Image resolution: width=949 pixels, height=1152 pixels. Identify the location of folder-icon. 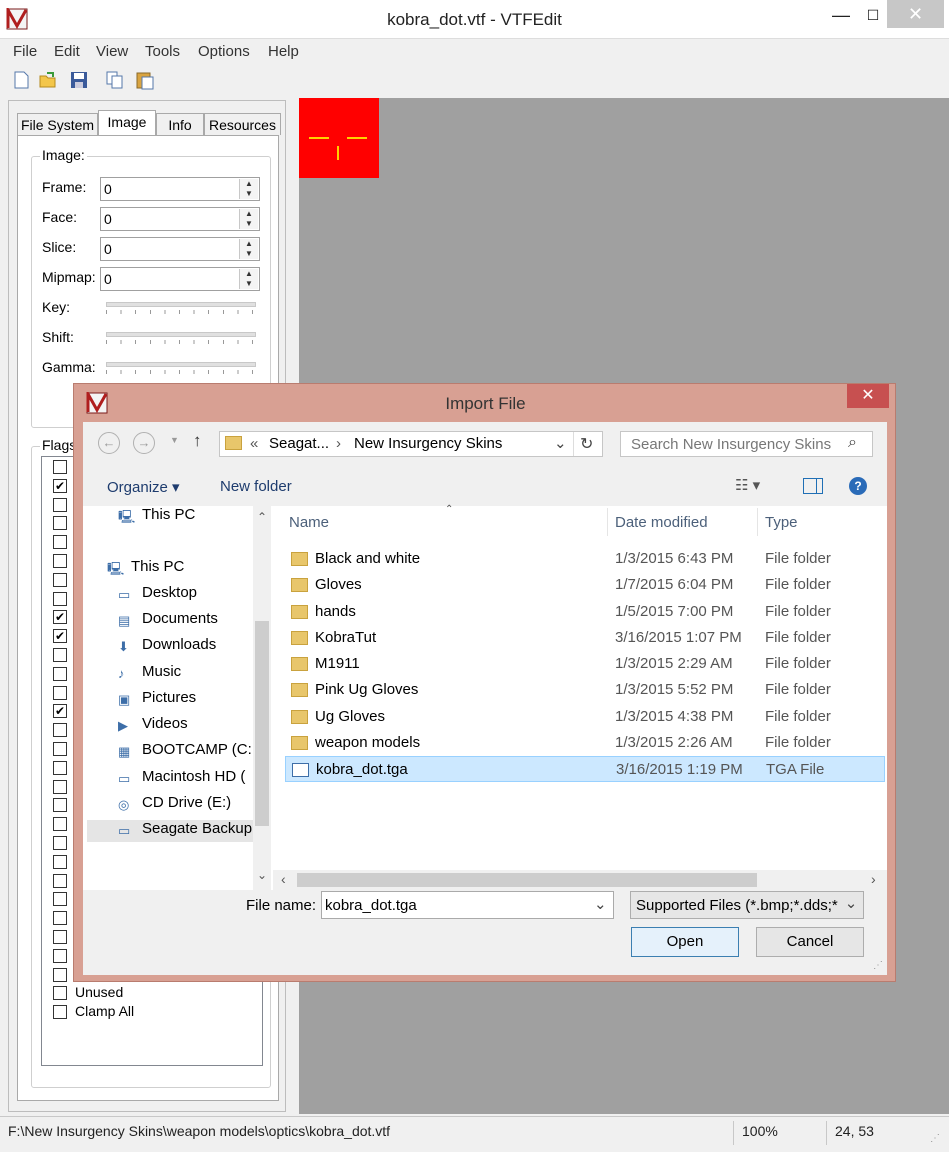
(299, 611).